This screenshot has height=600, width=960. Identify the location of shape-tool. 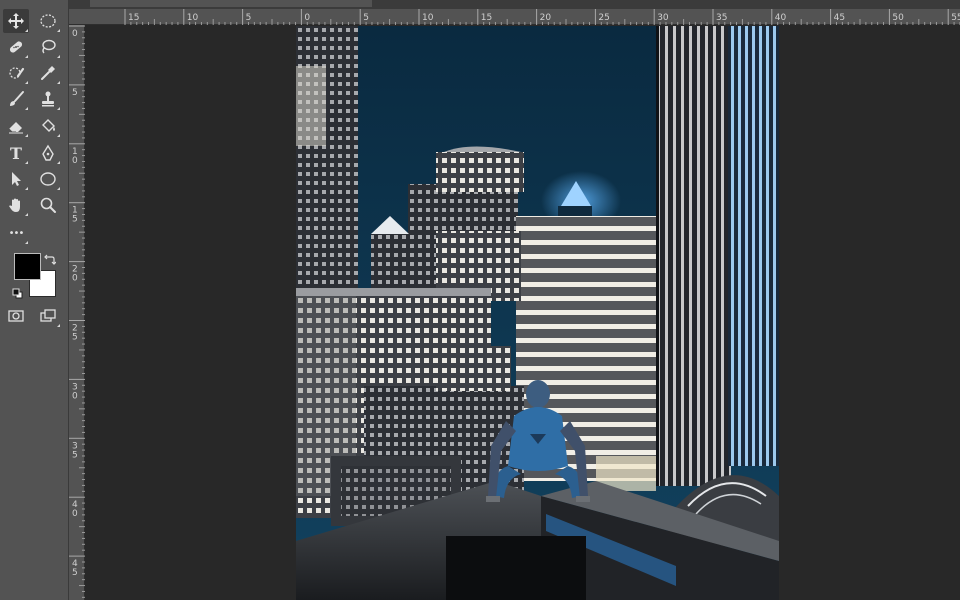
(48, 179).